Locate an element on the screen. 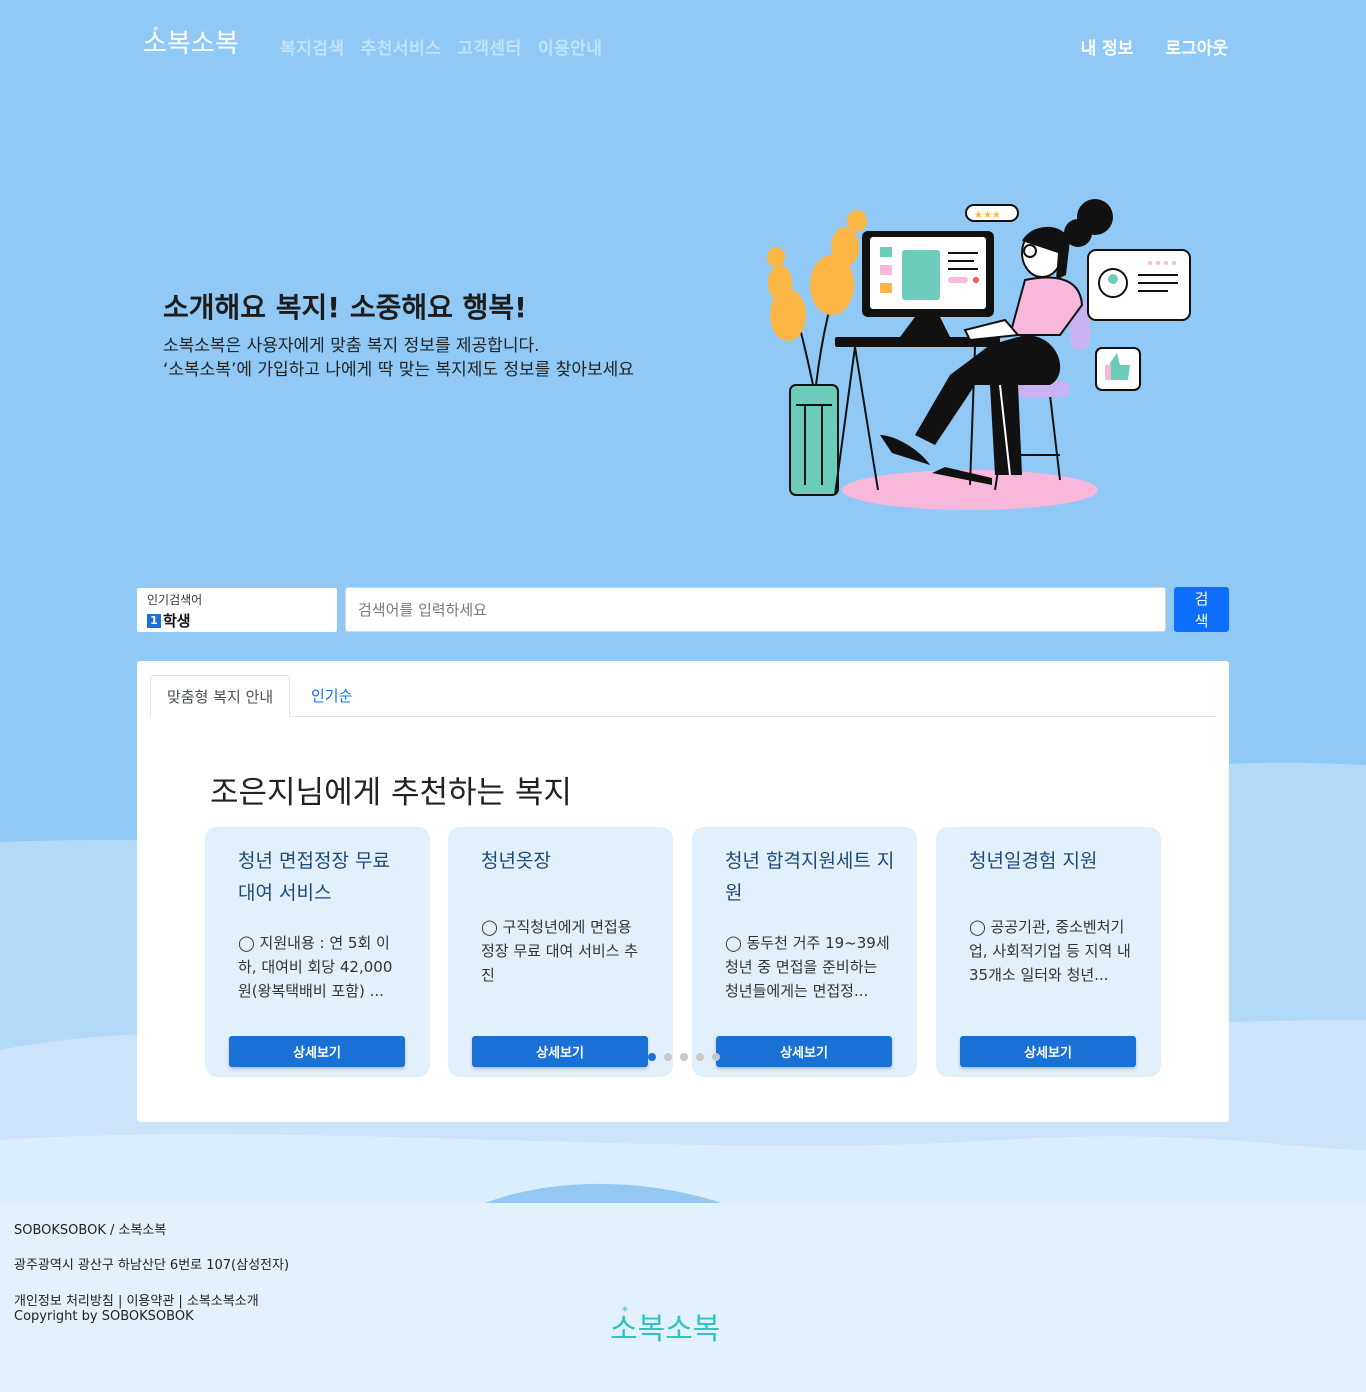  user-nav: 내 정보 로그아웃 is located at coordinates (1154, 46).